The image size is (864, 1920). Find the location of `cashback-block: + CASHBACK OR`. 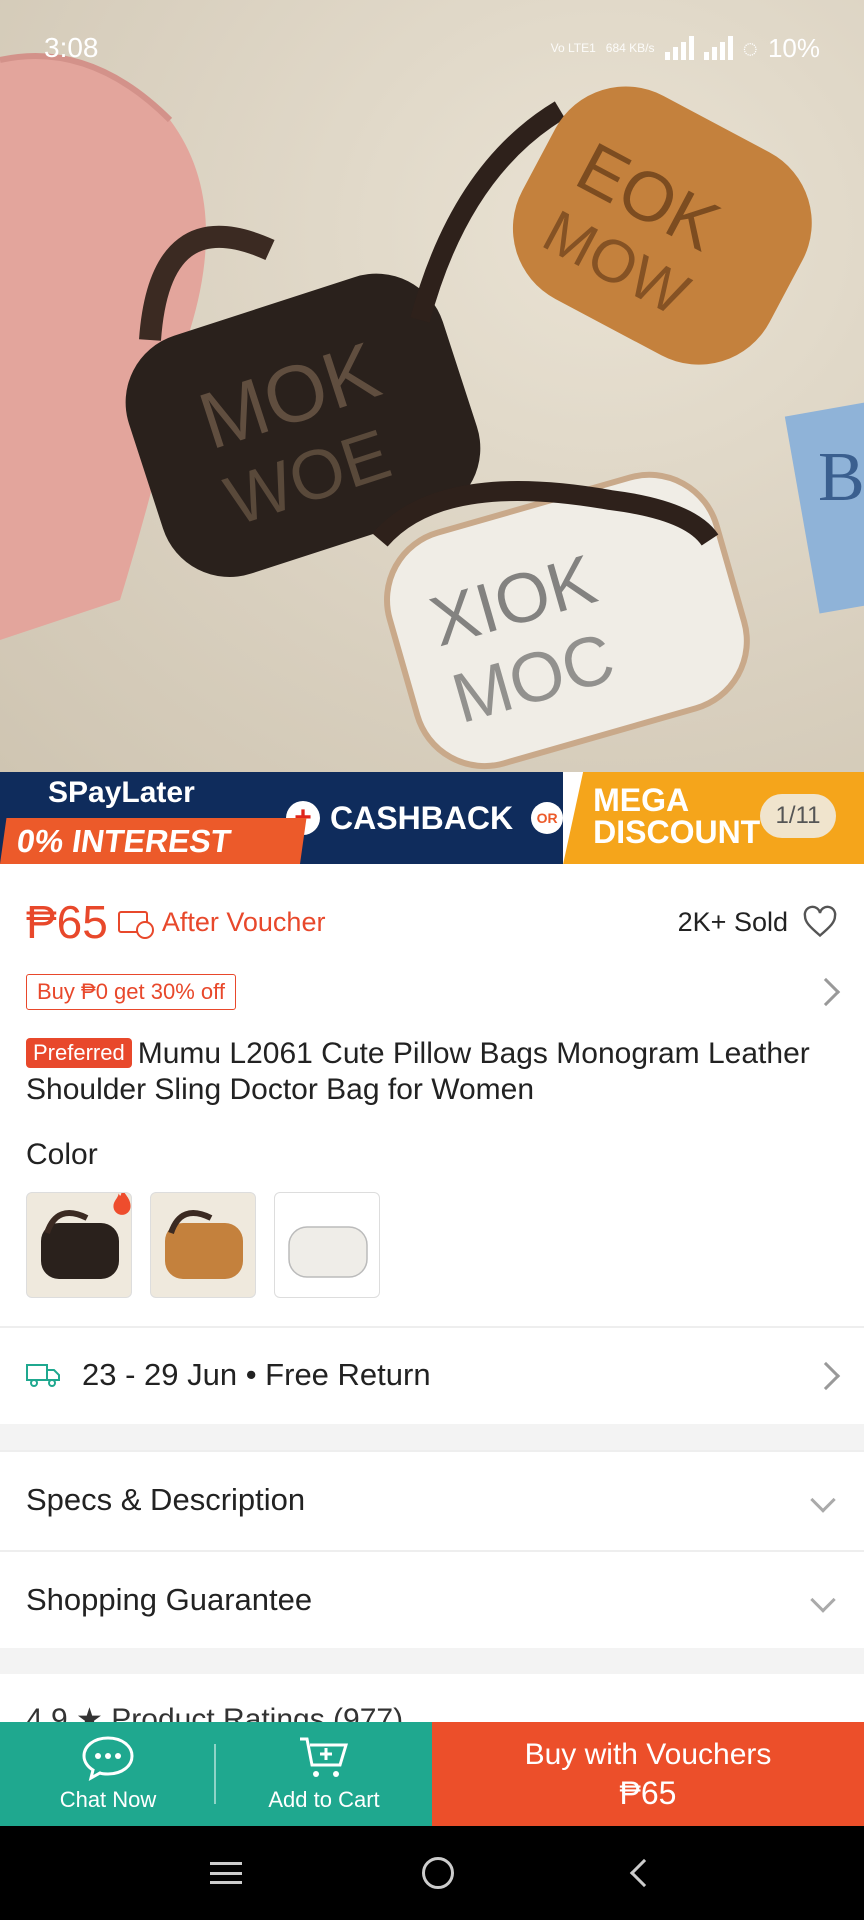

cashback-block: + CASHBACK OR is located at coordinates (422, 818).